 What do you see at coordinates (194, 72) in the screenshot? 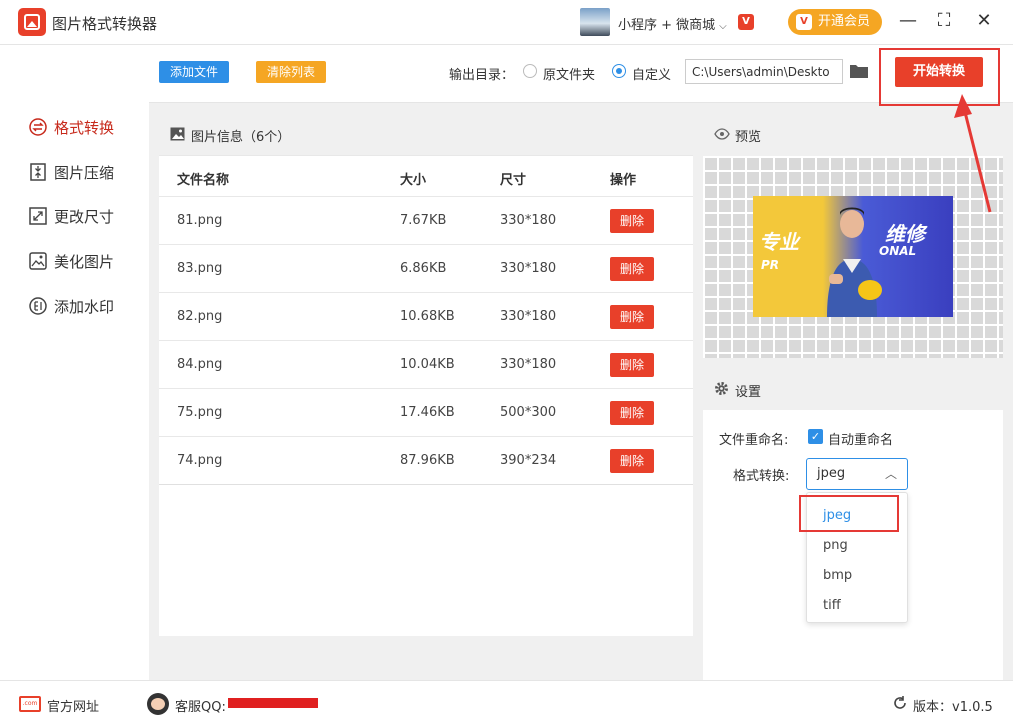
I see `add-files-button: 添加文件` at bounding box center [194, 72].